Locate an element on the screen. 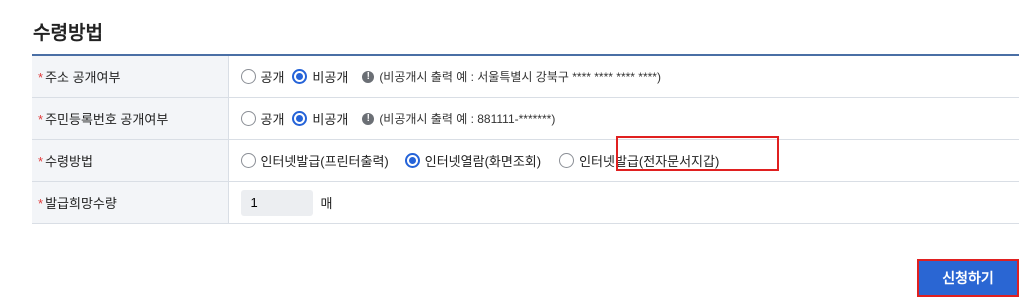 This screenshot has height=297, width=1024. resident-number-public-radio: 공개 is located at coordinates (262, 118).